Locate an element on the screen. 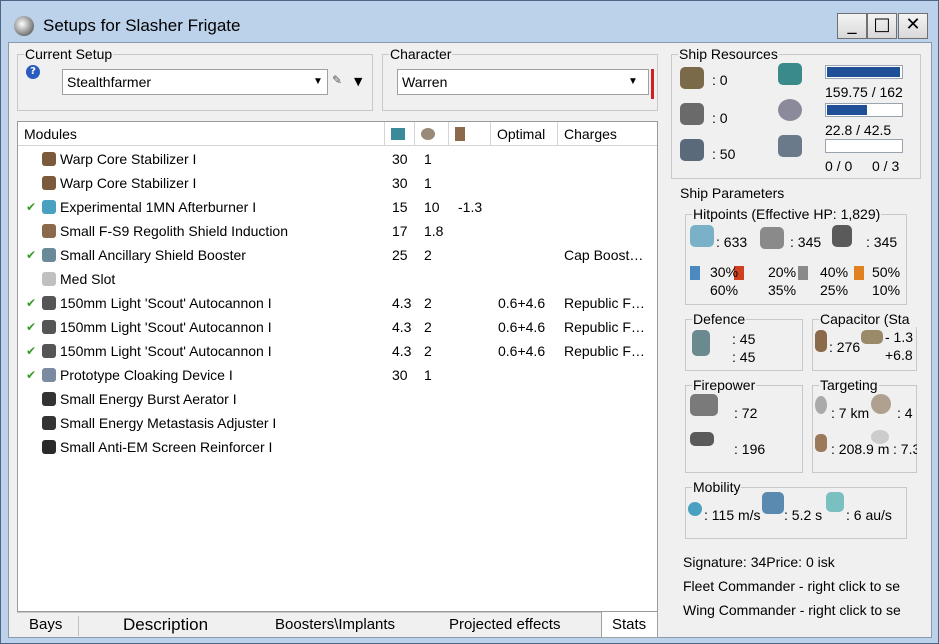  fleet-commander: Fleet Commander - right click to se is located at coordinates (807, 586).